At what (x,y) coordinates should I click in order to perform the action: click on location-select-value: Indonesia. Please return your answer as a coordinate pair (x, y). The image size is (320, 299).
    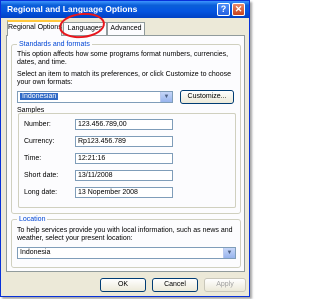
    Looking at the image, I should click on (35, 252).